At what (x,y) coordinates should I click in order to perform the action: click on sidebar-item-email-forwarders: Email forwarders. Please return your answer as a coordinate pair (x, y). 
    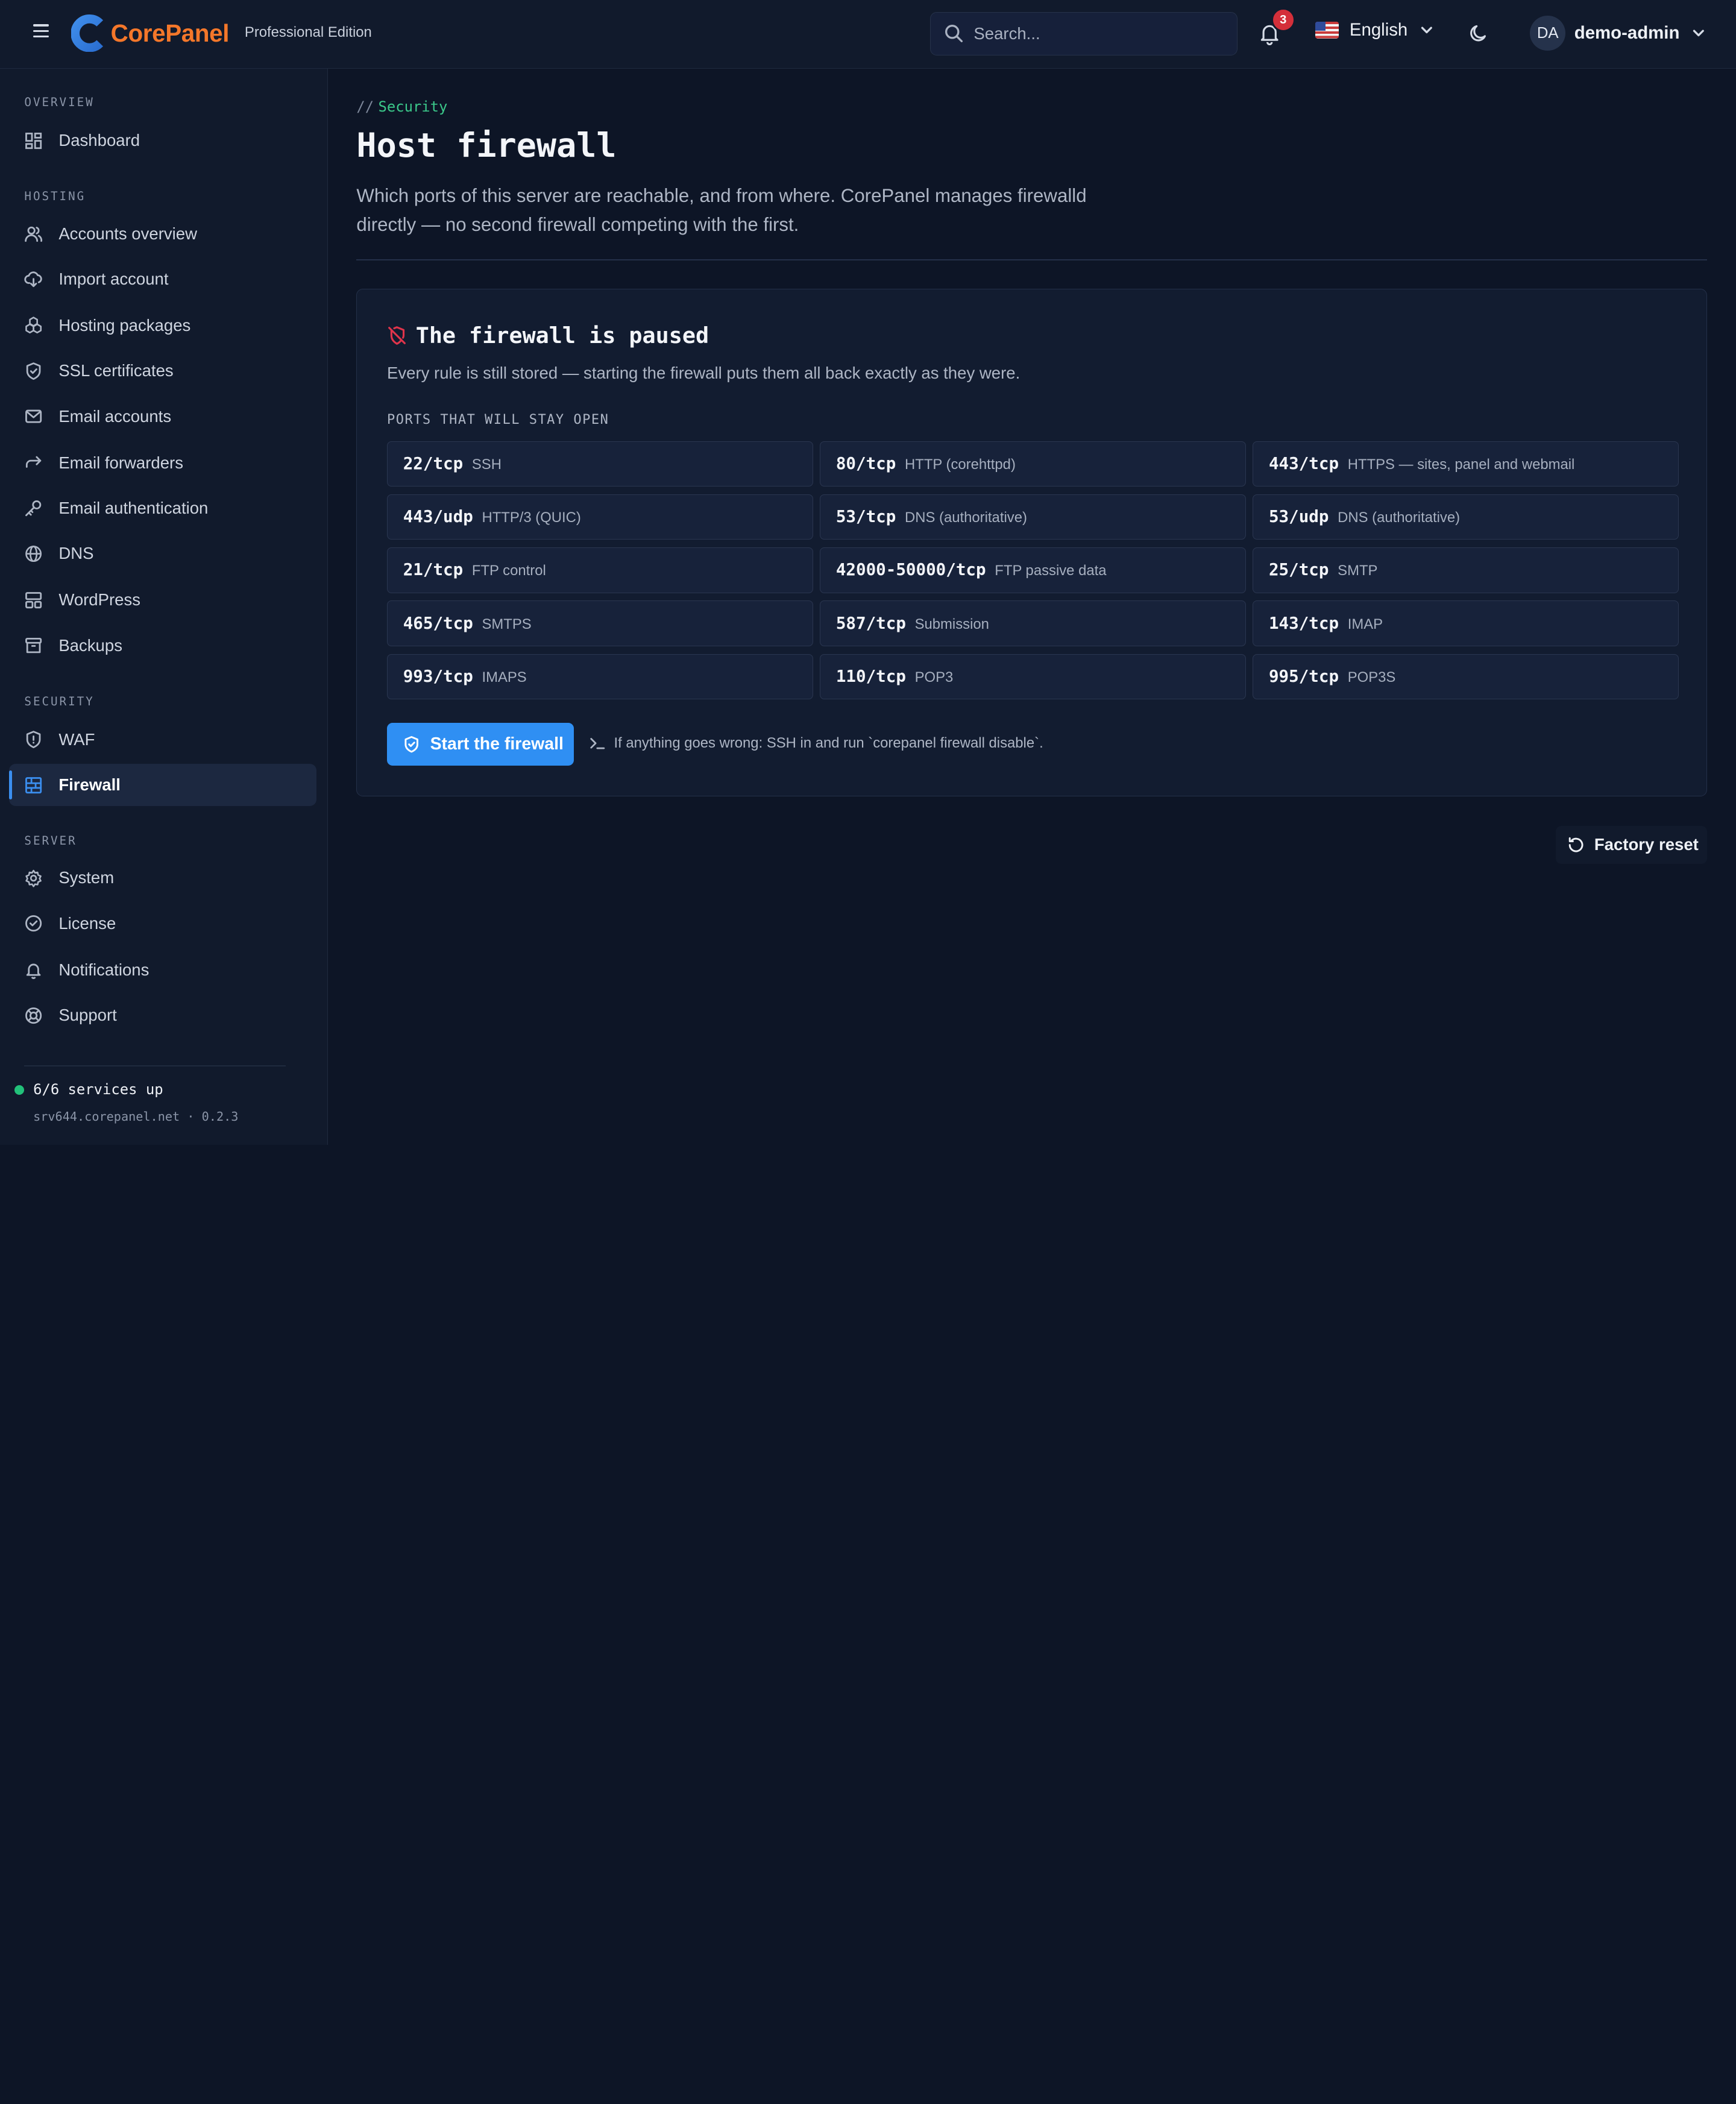
    Looking at the image, I should click on (163, 463).